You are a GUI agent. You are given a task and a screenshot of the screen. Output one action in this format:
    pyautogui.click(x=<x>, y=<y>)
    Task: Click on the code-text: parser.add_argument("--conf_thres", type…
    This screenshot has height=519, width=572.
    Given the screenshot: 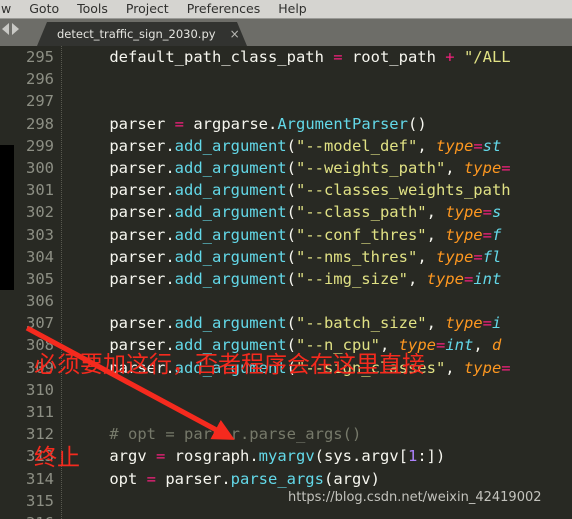 What is the action you would take?
    pyautogui.click(x=286, y=235)
    